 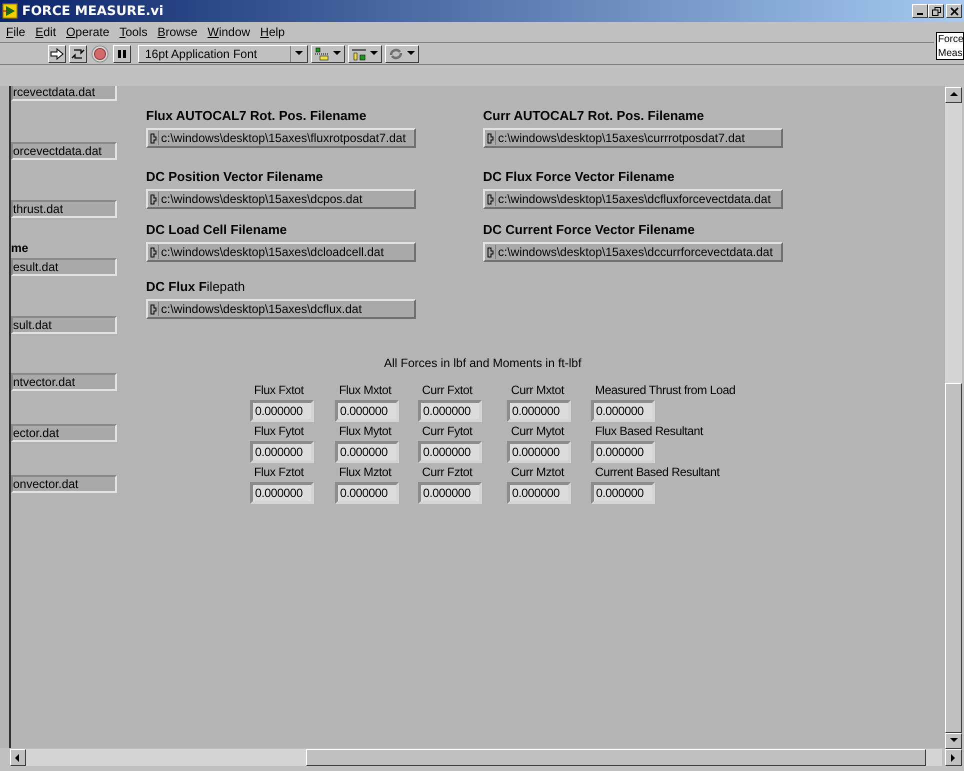 What do you see at coordinates (579, 176) in the screenshot?
I see `control-label: DC Flux Force Vector Filename` at bounding box center [579, 176].